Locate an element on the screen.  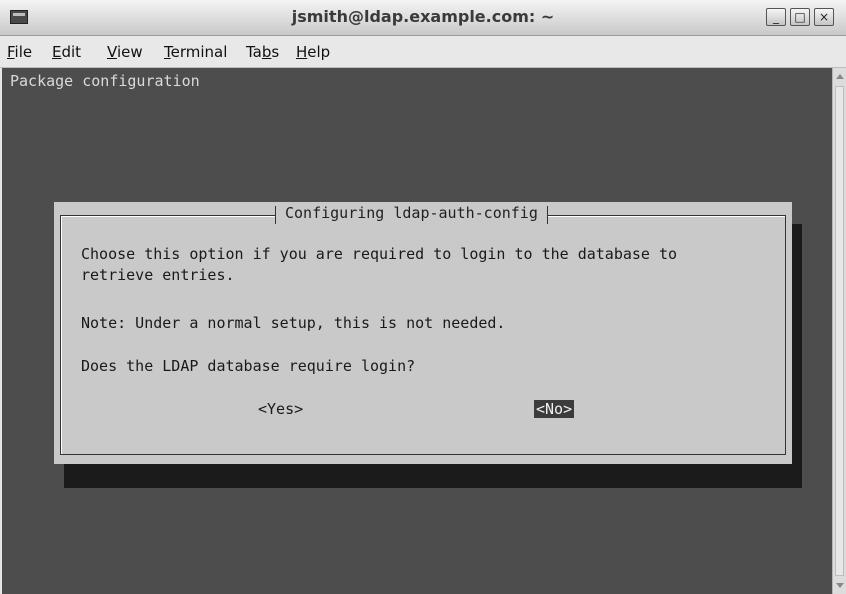
title-bar: jsmith@ldap.example.com: ~ _ □ × is located at coordinates (423, 18).